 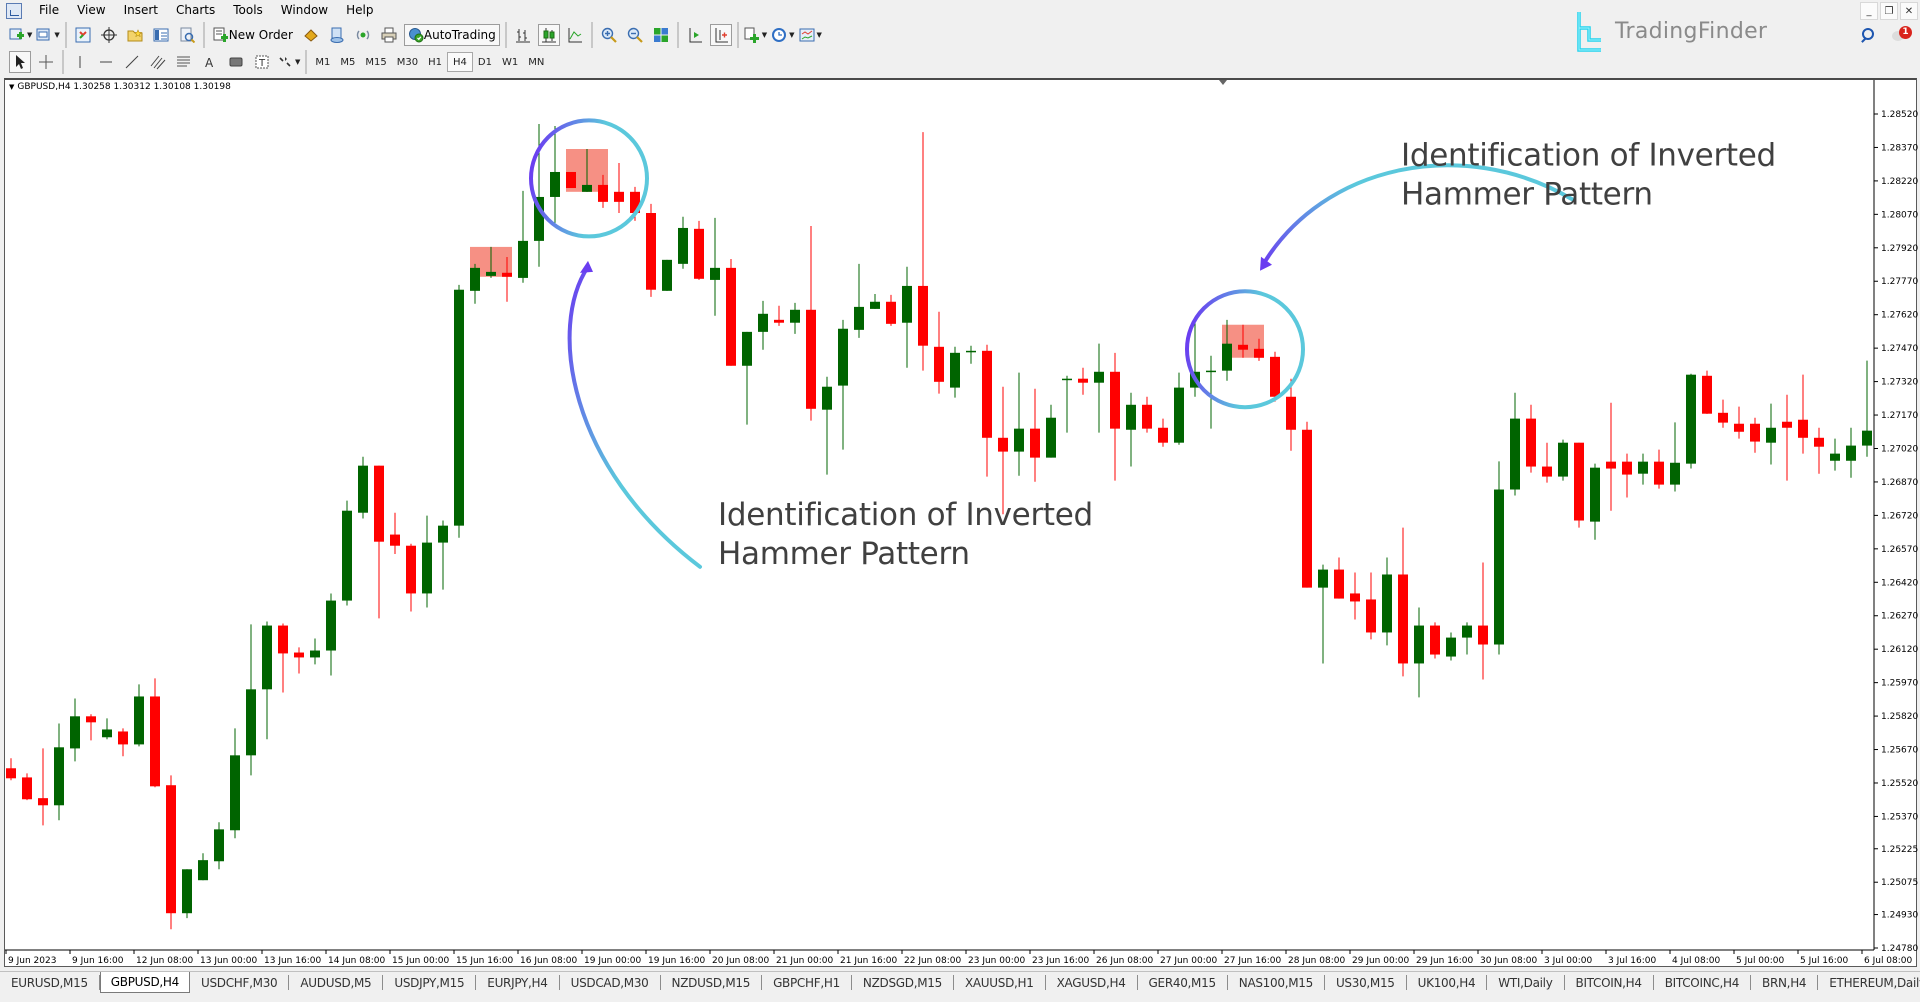 I want to click on chart-shift-icon, so click(x=721, y=35).